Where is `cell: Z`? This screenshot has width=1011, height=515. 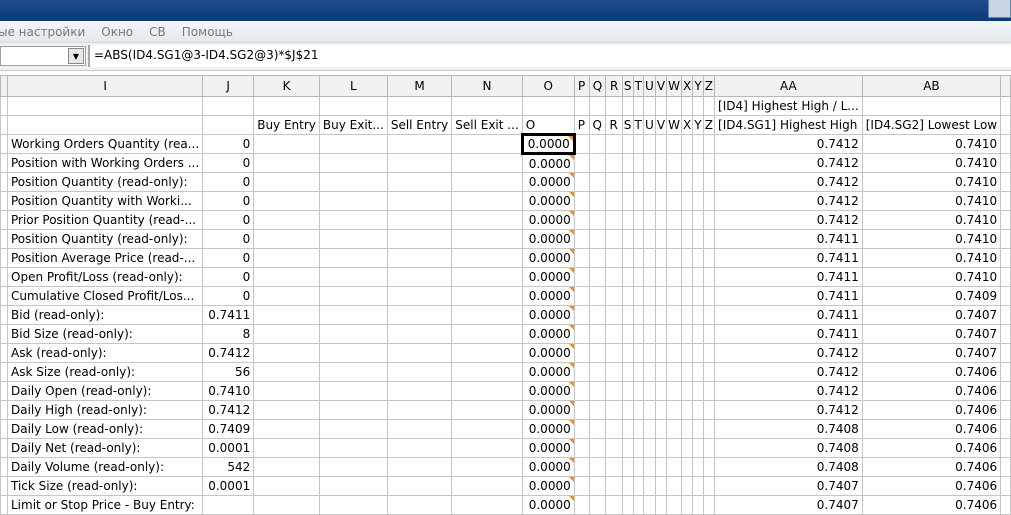 cell: Z is located at coordinates (709, 125).